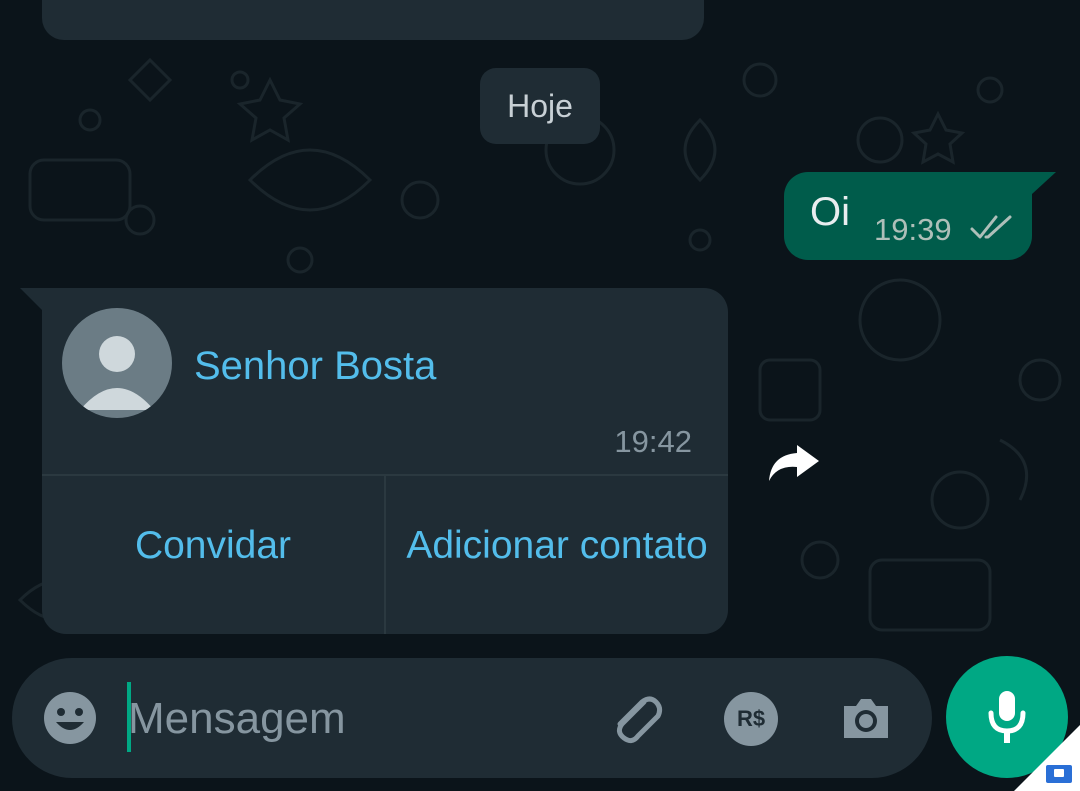 The width and height of the screenshot is (1080, 791). What do you see at coordinates (751, 719) in the screenshot?
I see `payment-icon: R$` at bounding box center [751, 719].